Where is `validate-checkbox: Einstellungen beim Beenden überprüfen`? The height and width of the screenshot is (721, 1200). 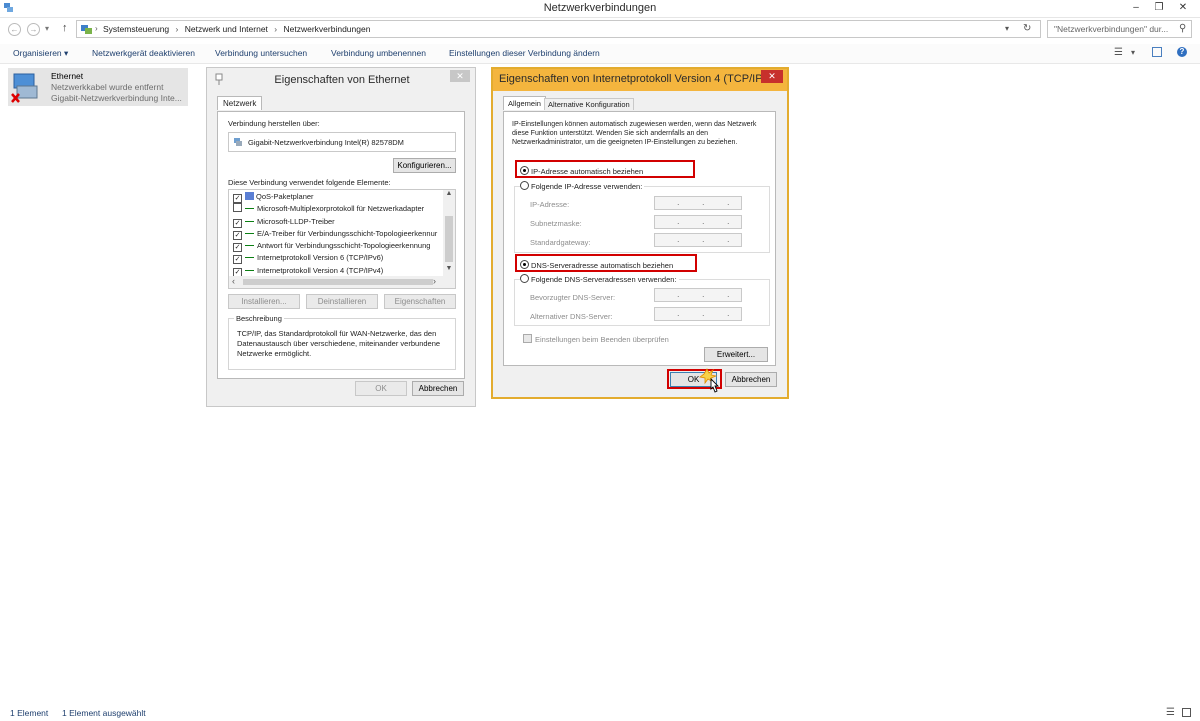 validate-checkbox: Einstellungen beim Beenden überprüfen is located at coordinates (596, 339).